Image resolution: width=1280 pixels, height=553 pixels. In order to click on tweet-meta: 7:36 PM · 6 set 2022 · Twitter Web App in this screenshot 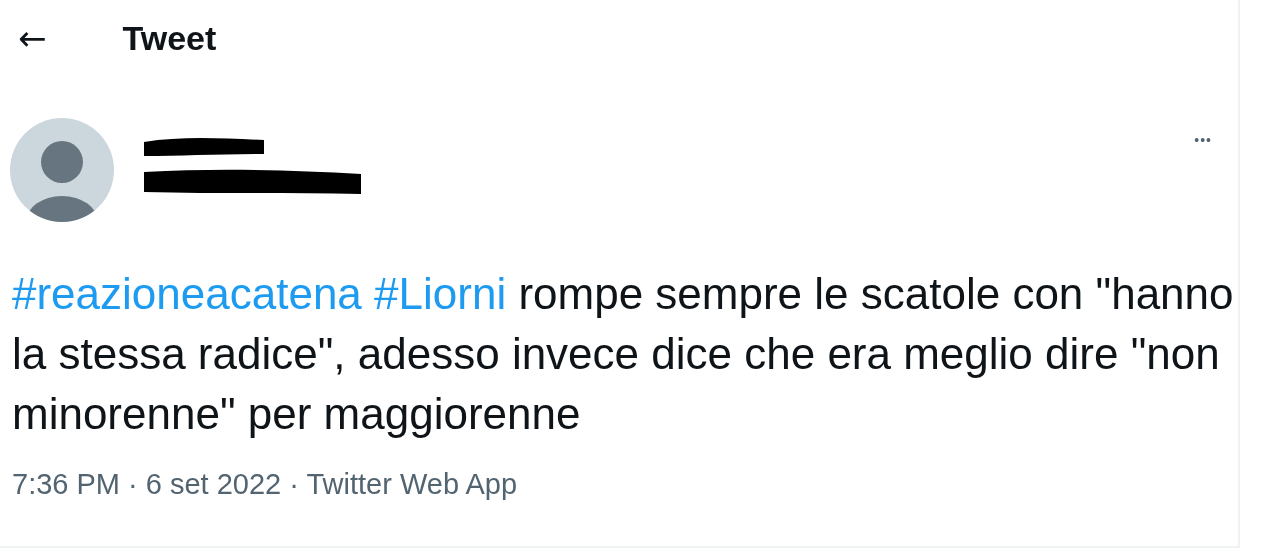, I will do `click(265, 484)`.